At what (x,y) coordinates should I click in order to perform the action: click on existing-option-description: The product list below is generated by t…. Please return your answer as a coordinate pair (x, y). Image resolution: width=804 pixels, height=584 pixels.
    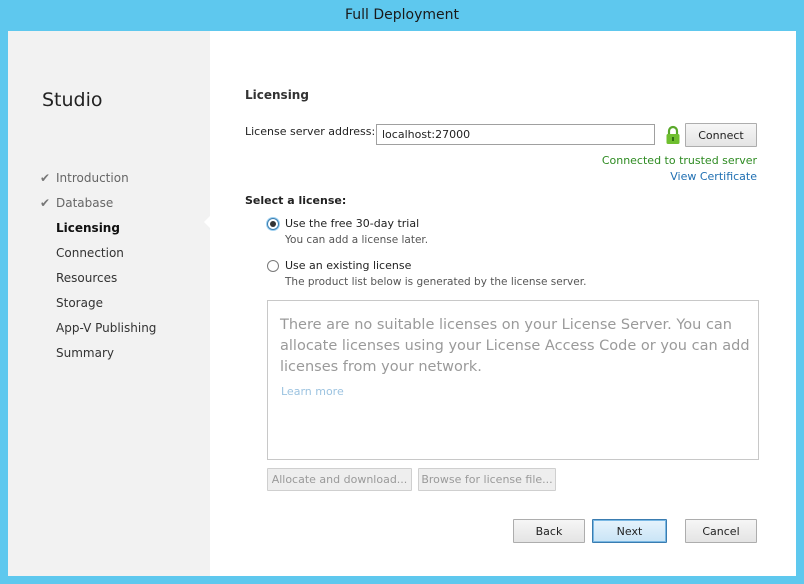
    Looking at the image, I should click on (436, 282).